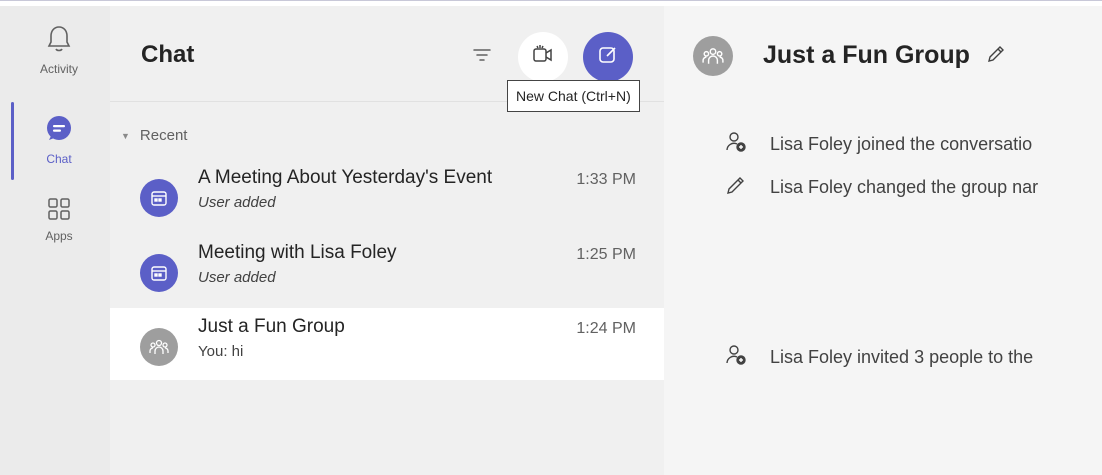 This screenshot has width=1102, height=475. I want to click on chat-row-selected: Just a Fun Group You: hi 1:24 PM, so click(387, 344).